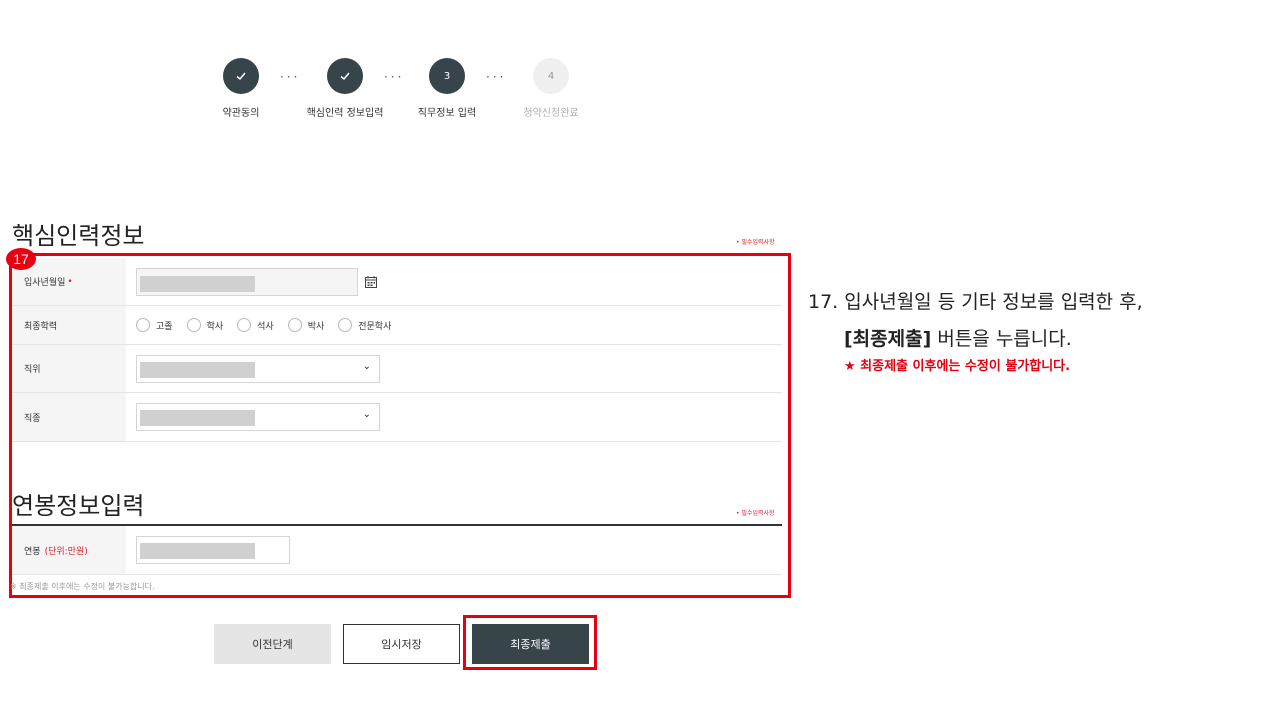 Image resolution: width=1280 pixels, height=720 pixels. I want to click on prev-step-button: 이전단계, so click(272, 644).